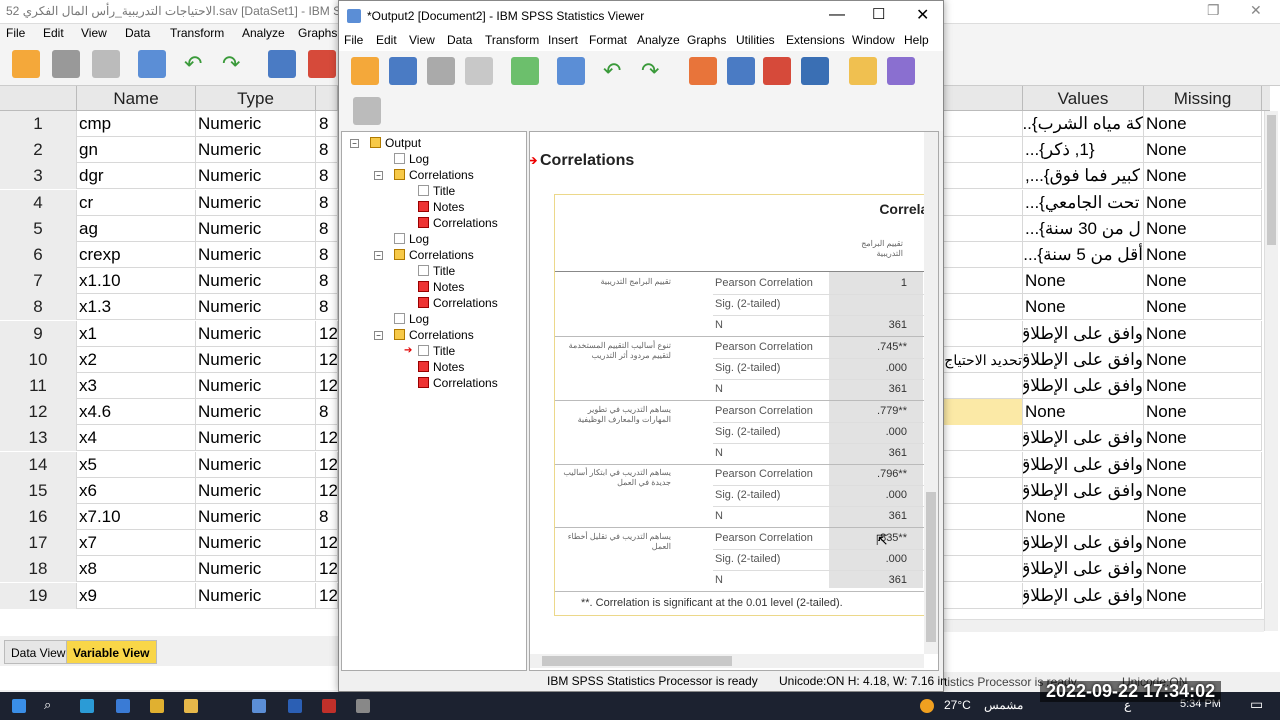  Describe the element at coordinates (411, 319) in the screenshot. I see `outline-item-log: Log` at that location.